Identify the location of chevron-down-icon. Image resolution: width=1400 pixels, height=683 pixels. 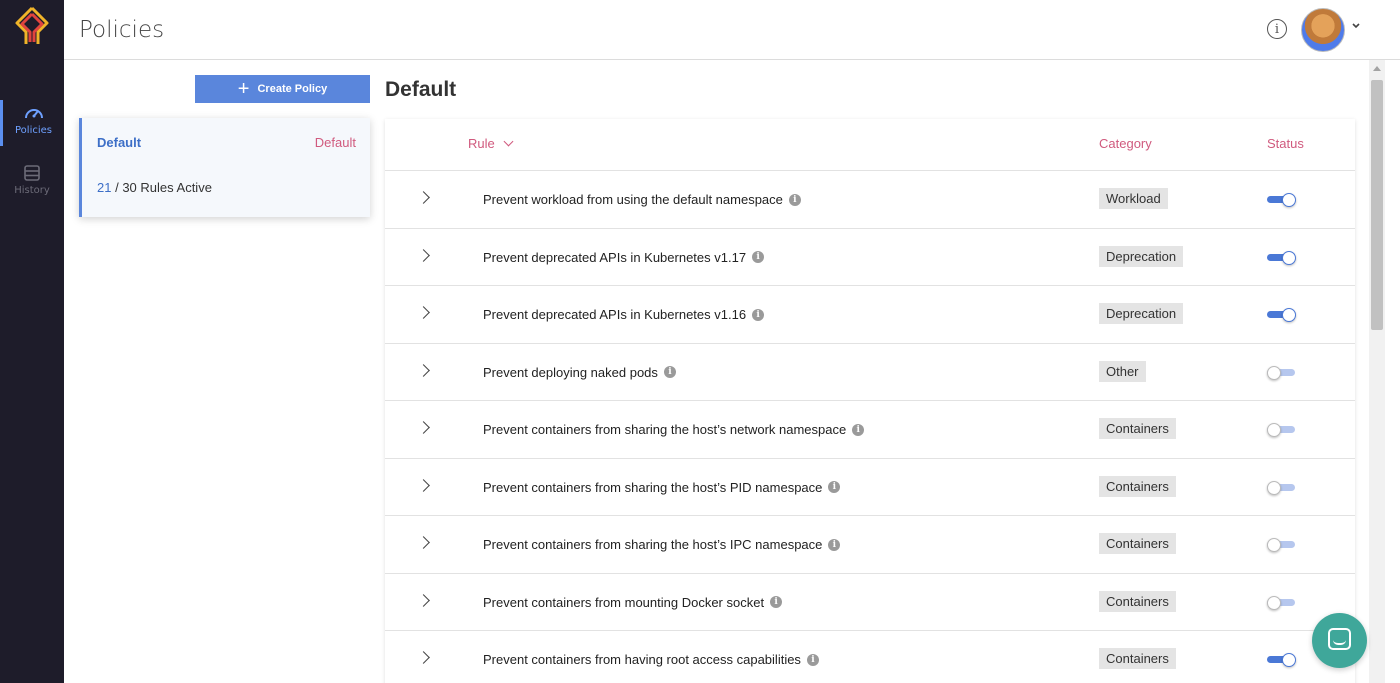
(1356, 26).